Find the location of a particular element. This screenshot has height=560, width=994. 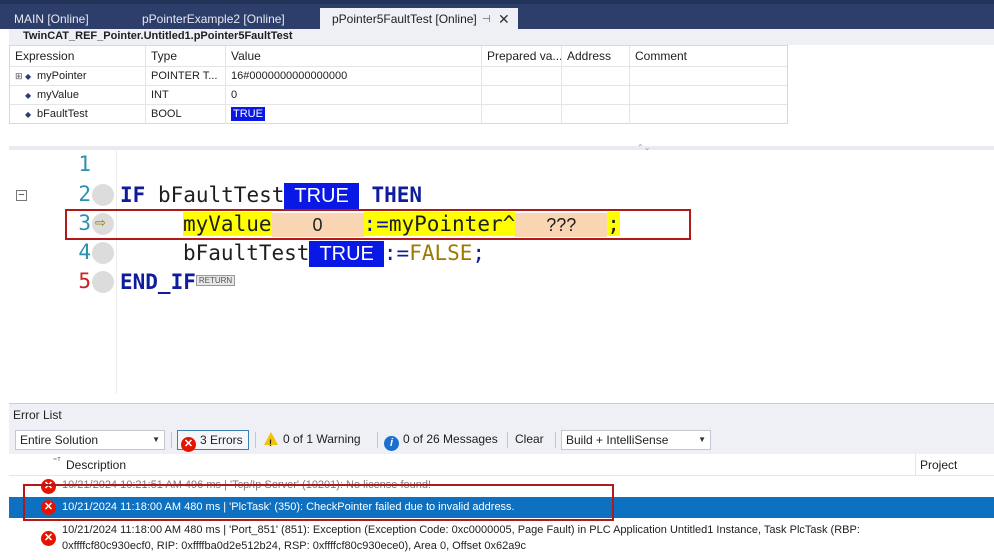

error-list-title: Error List is located at coordinates (37, 415).